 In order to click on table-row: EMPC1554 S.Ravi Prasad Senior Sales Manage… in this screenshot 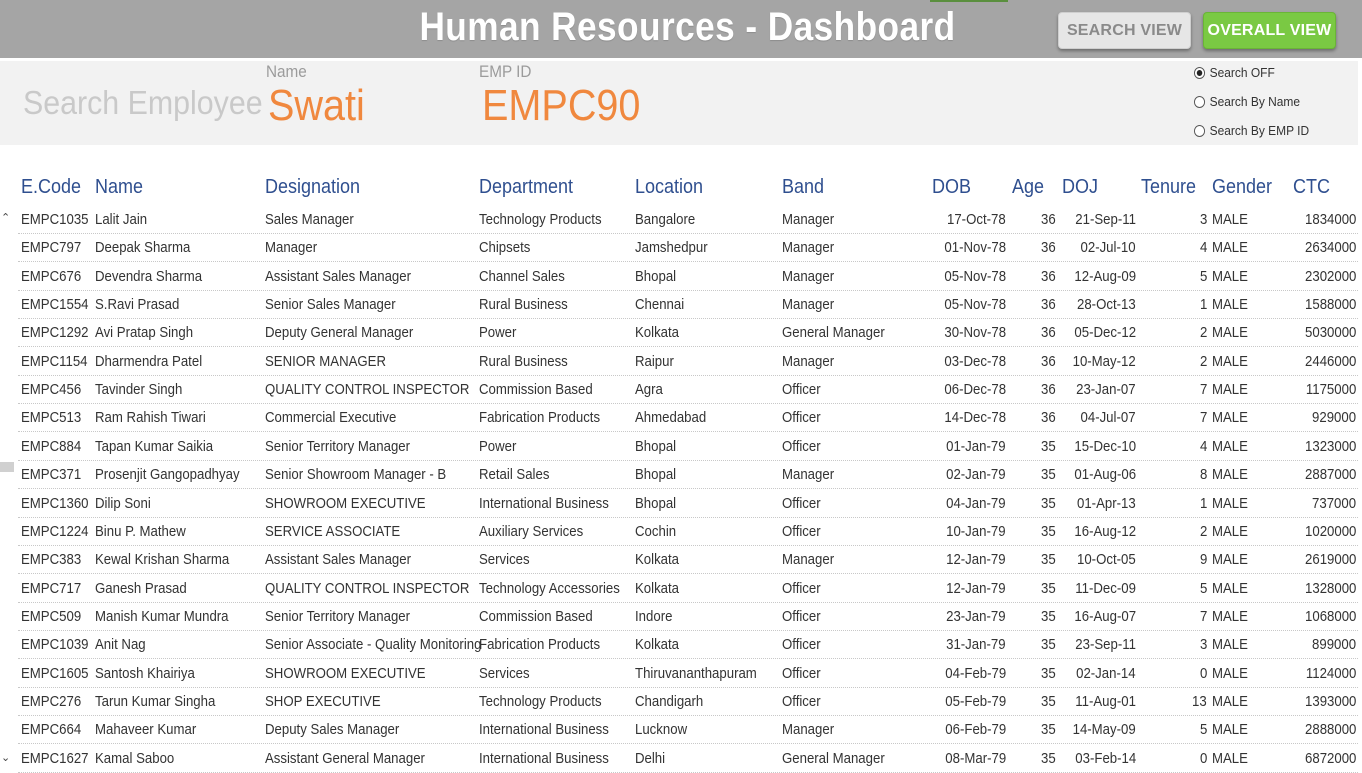, I will do `click(681, 305)`.